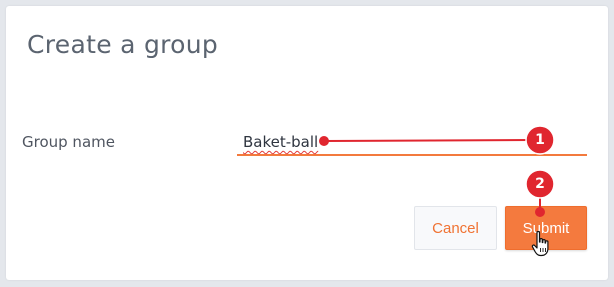 The height and width of the screenshot is (287, 614). I want to click on cancel-button: Cancel, so click(455, 228).